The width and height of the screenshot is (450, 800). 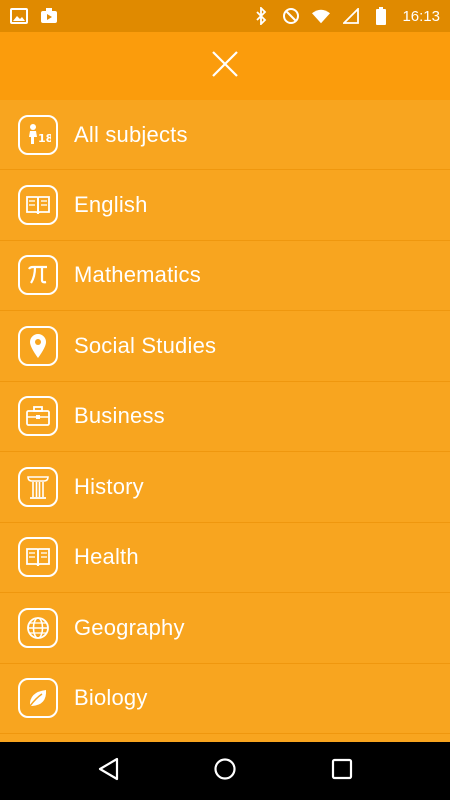 What do you see at coordinates (321, 16) in the screenshot?
I see `wifi-icon` at bounding box center [321, 16].